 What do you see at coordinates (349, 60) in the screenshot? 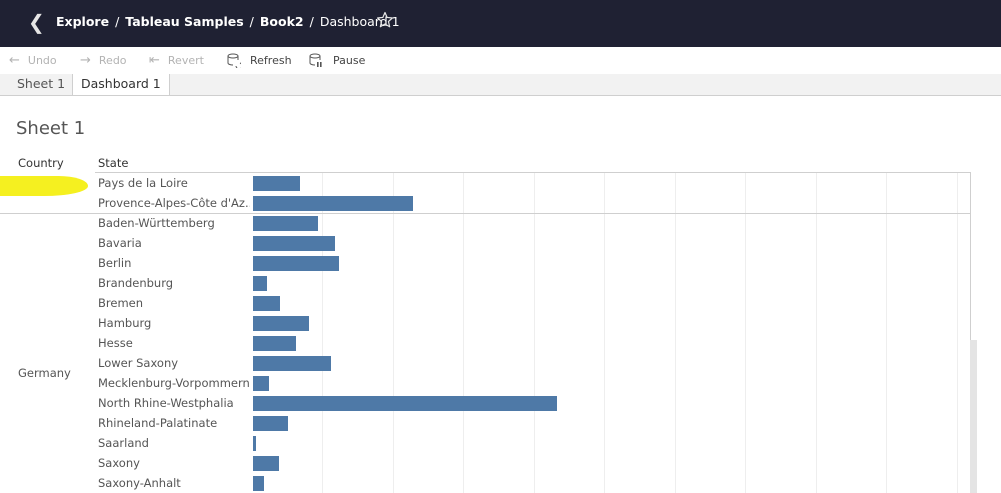
I see `pause-label: Pause` at bounding box center [349, 60].